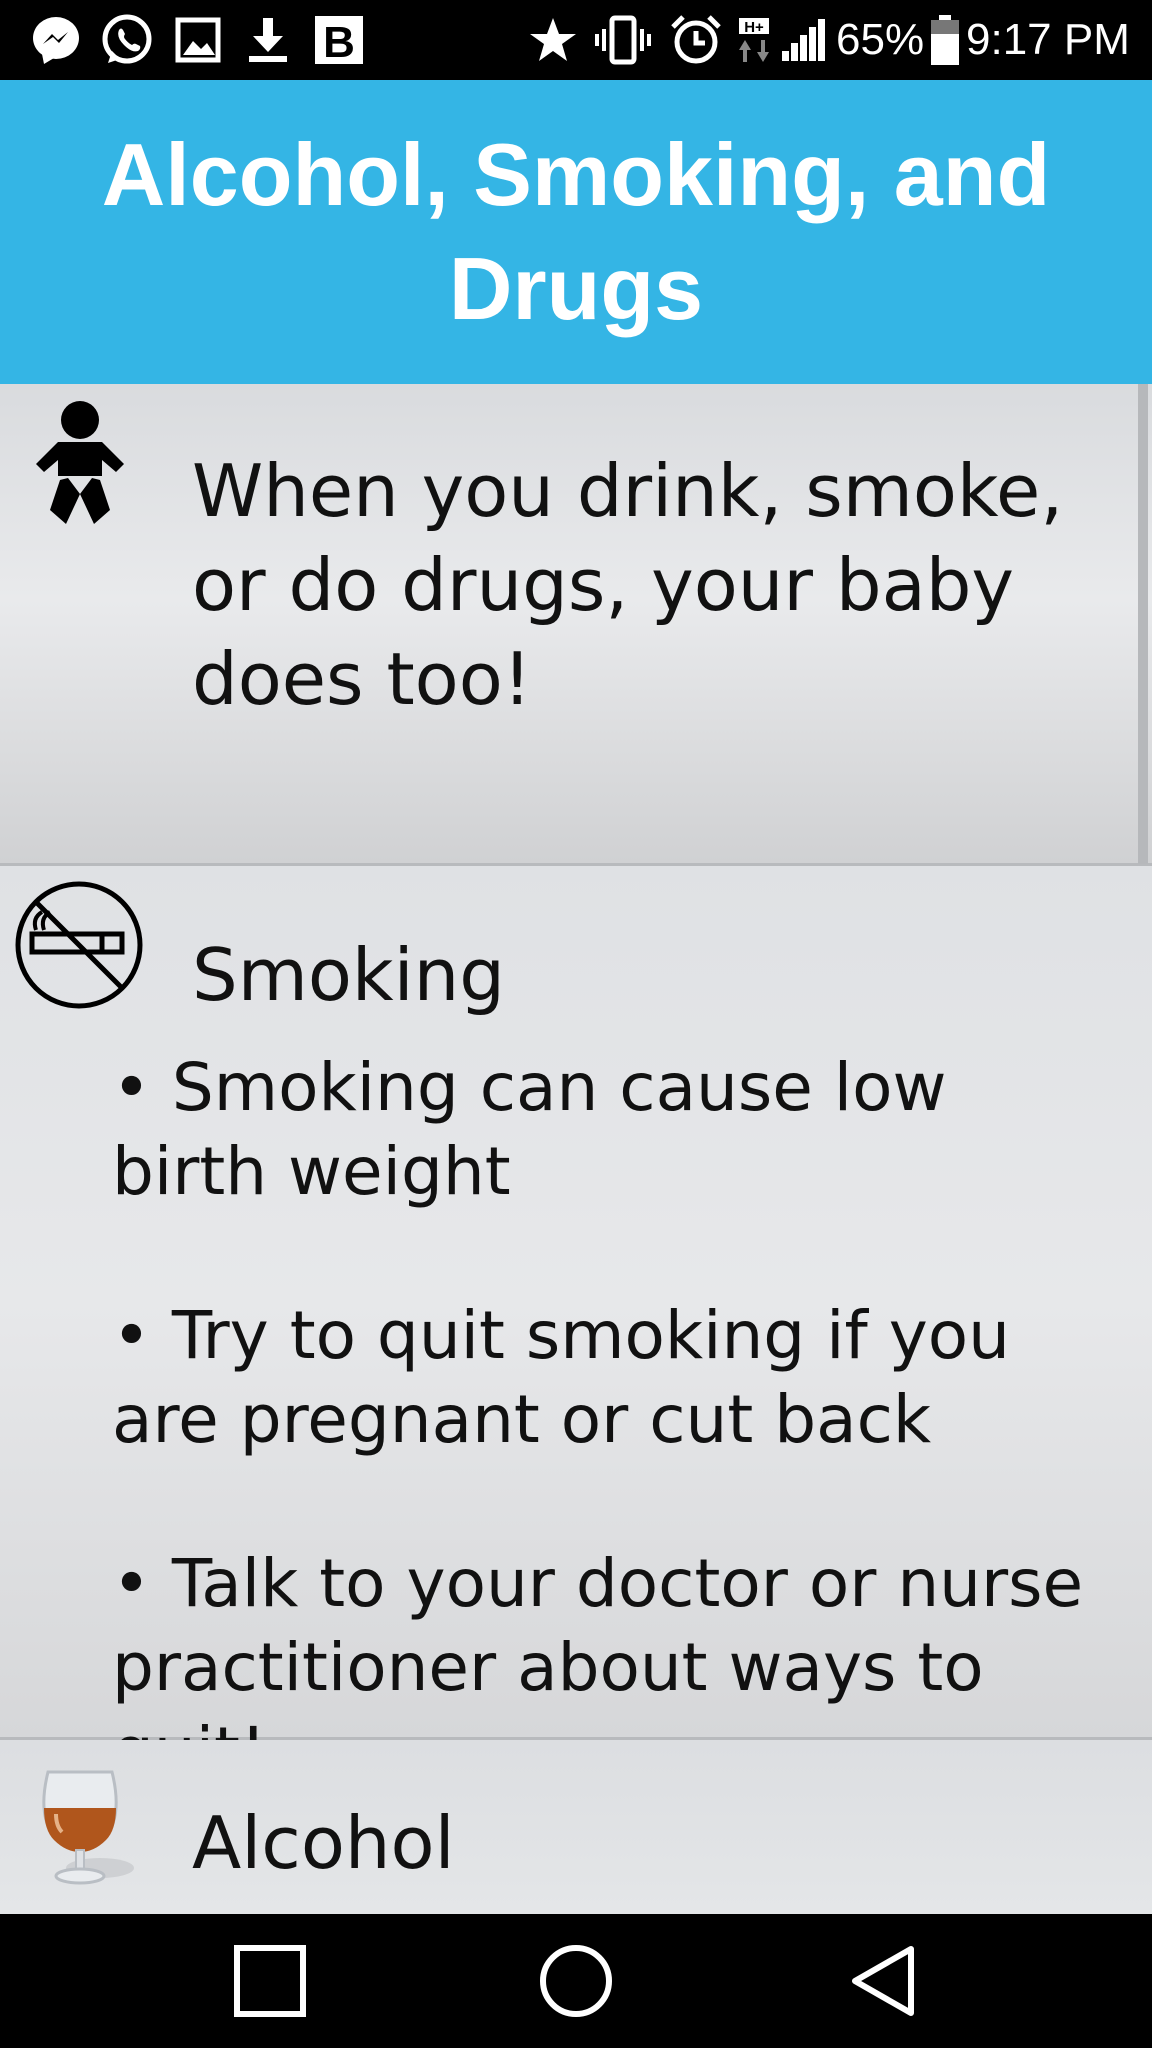  What do you see at coordinates (945, 40) in the screenshot?
I see `battery-icon` at bounding box center [945, 40].